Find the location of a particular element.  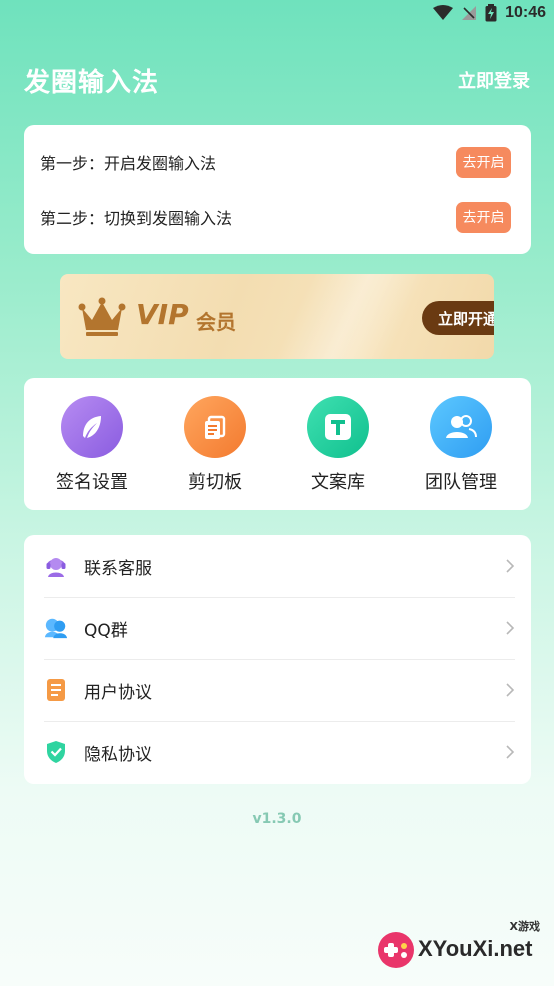

app-version: v1.3.0 is located at coordinates (277, 819).